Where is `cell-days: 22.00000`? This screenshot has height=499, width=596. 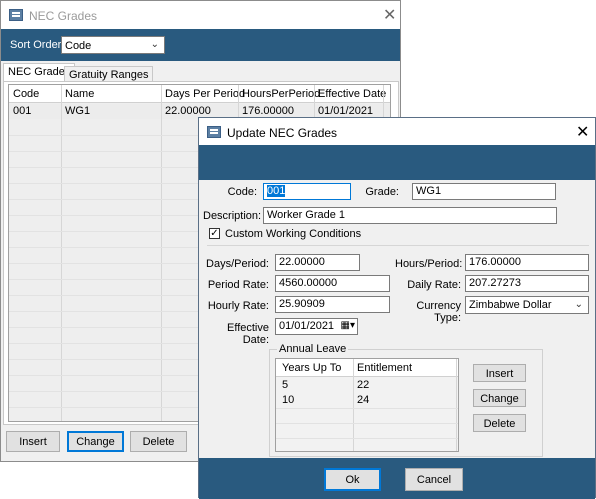
cell-days: 22.00000 is located at coordinates (188, 111).